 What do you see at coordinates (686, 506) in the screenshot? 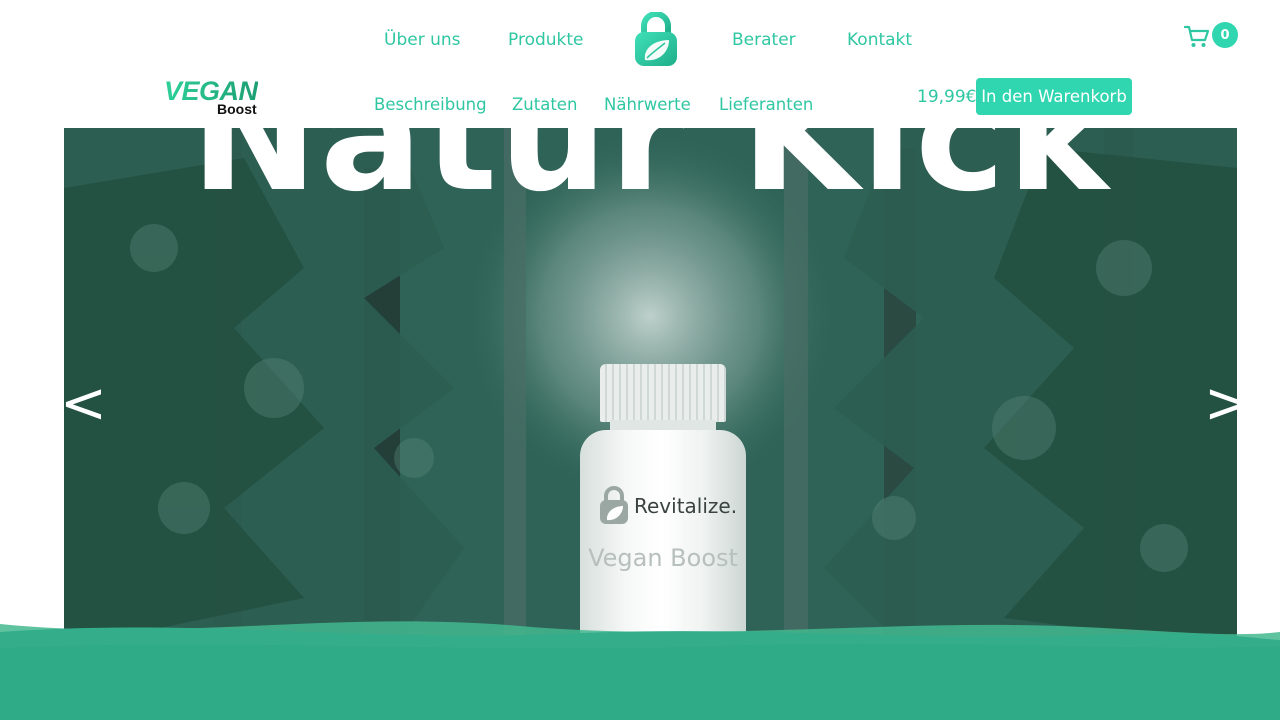
I see `bottle-brand-label: Revitalize.` at bounding box center [686, 506].